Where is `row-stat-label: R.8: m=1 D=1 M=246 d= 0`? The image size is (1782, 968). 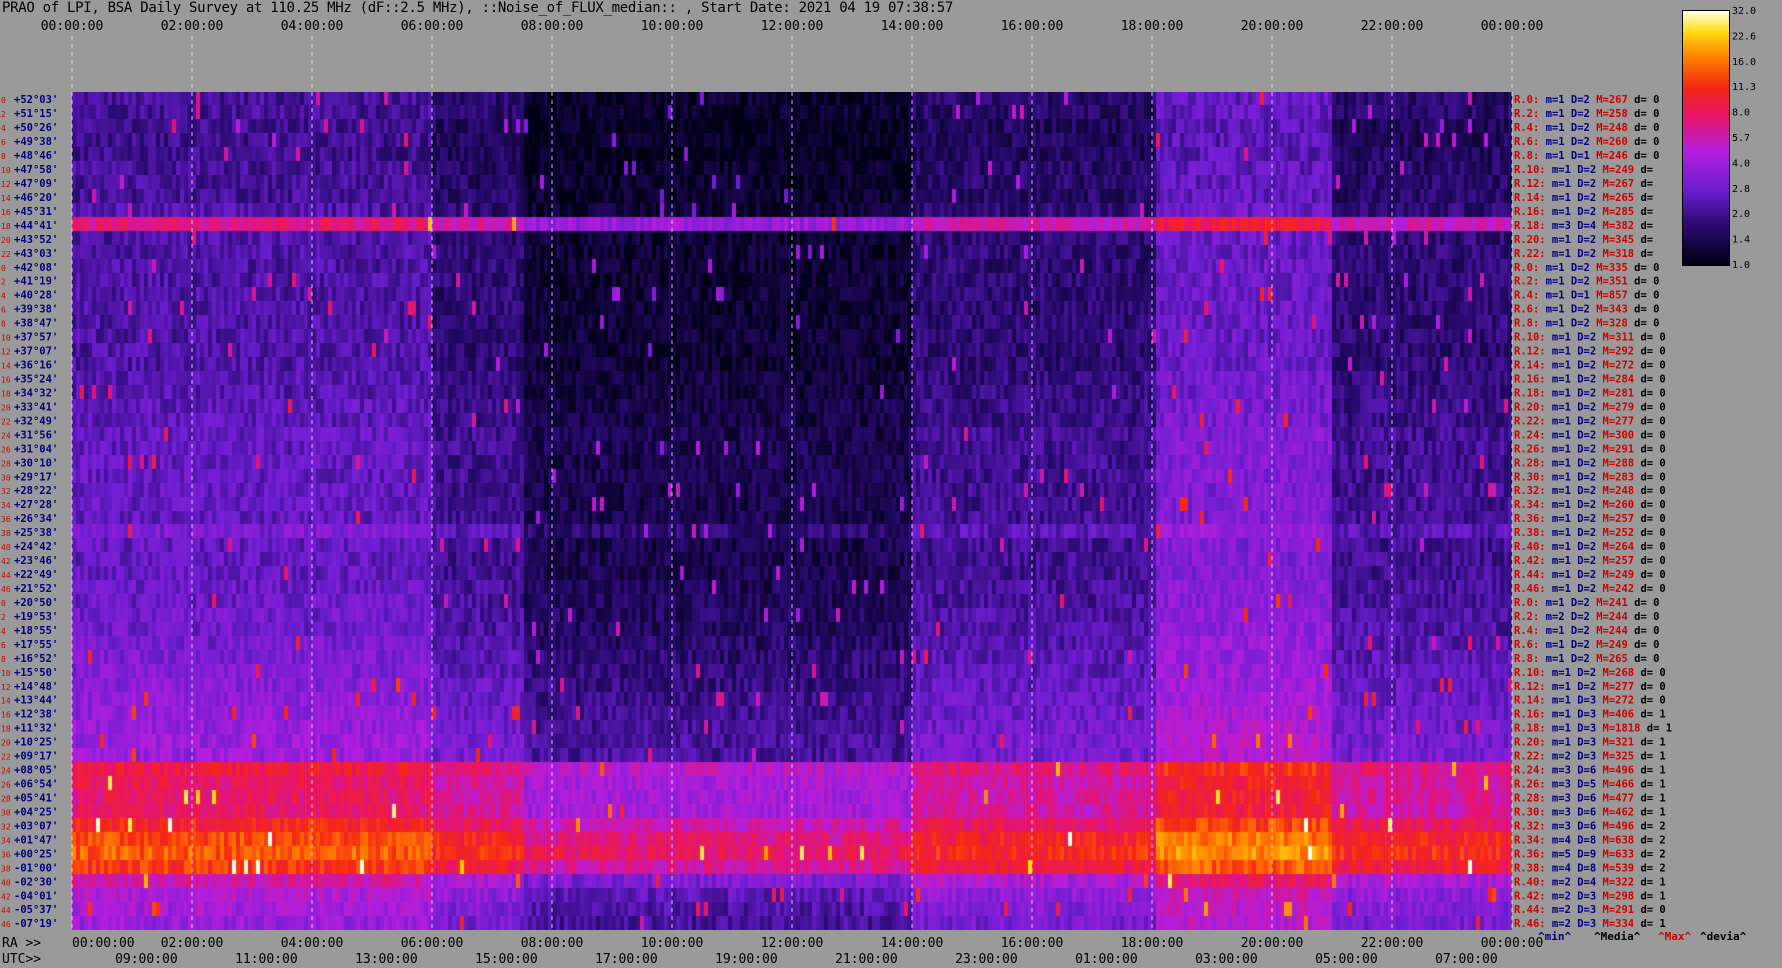
row-stat-label: R.8: m=1 D=1 M=246 d= 0 is located at coordinates (1586, 156).